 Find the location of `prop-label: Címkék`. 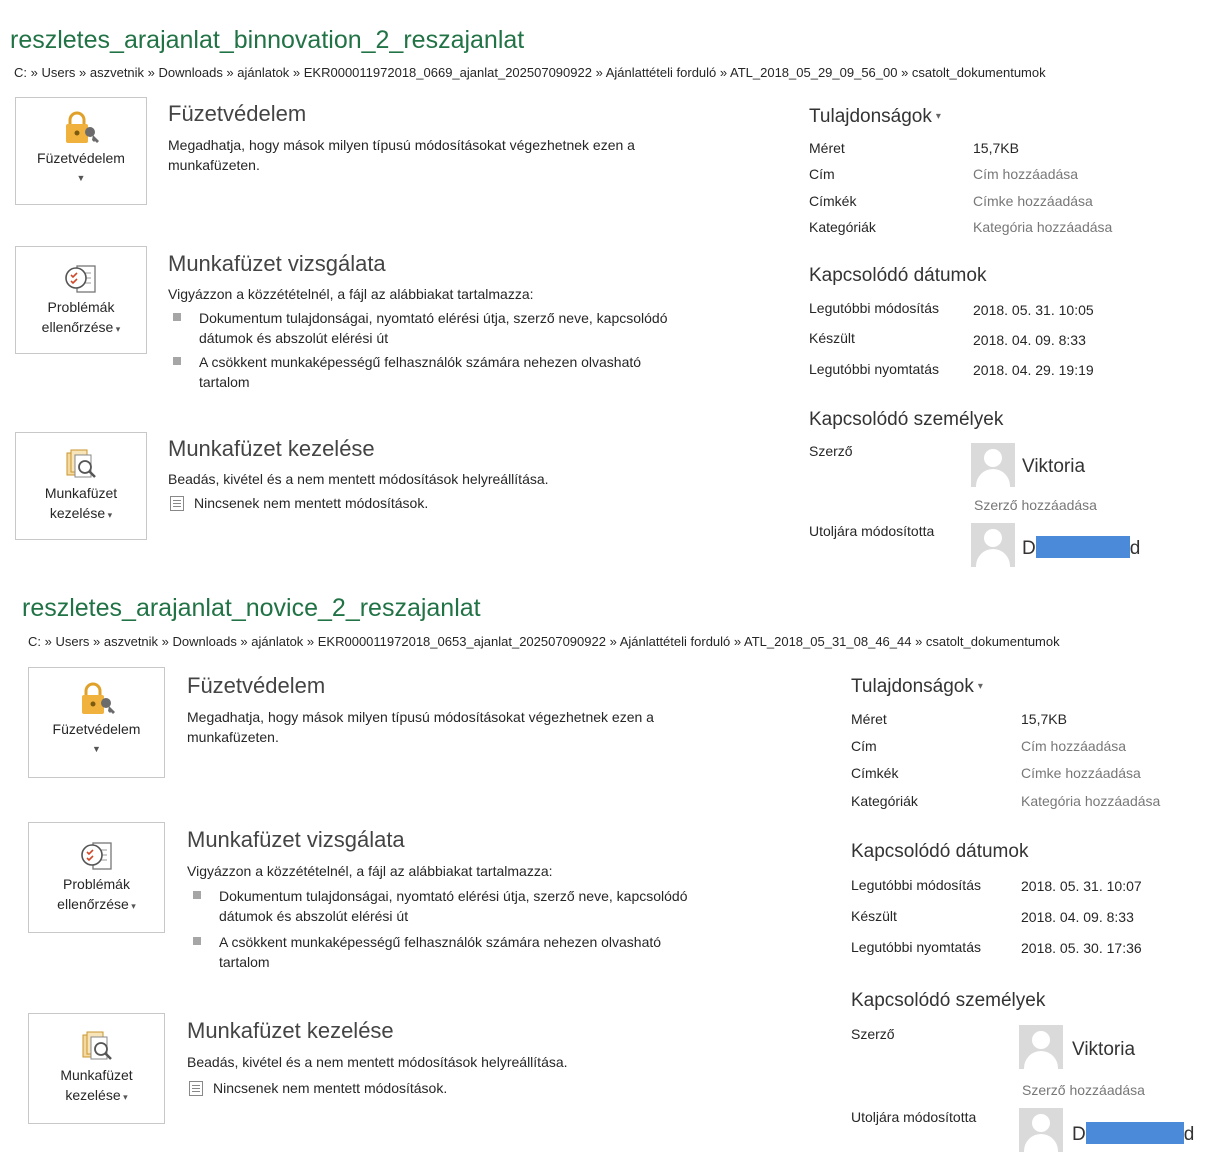

prop-label: Címkék is located at coordinates (875, 773).